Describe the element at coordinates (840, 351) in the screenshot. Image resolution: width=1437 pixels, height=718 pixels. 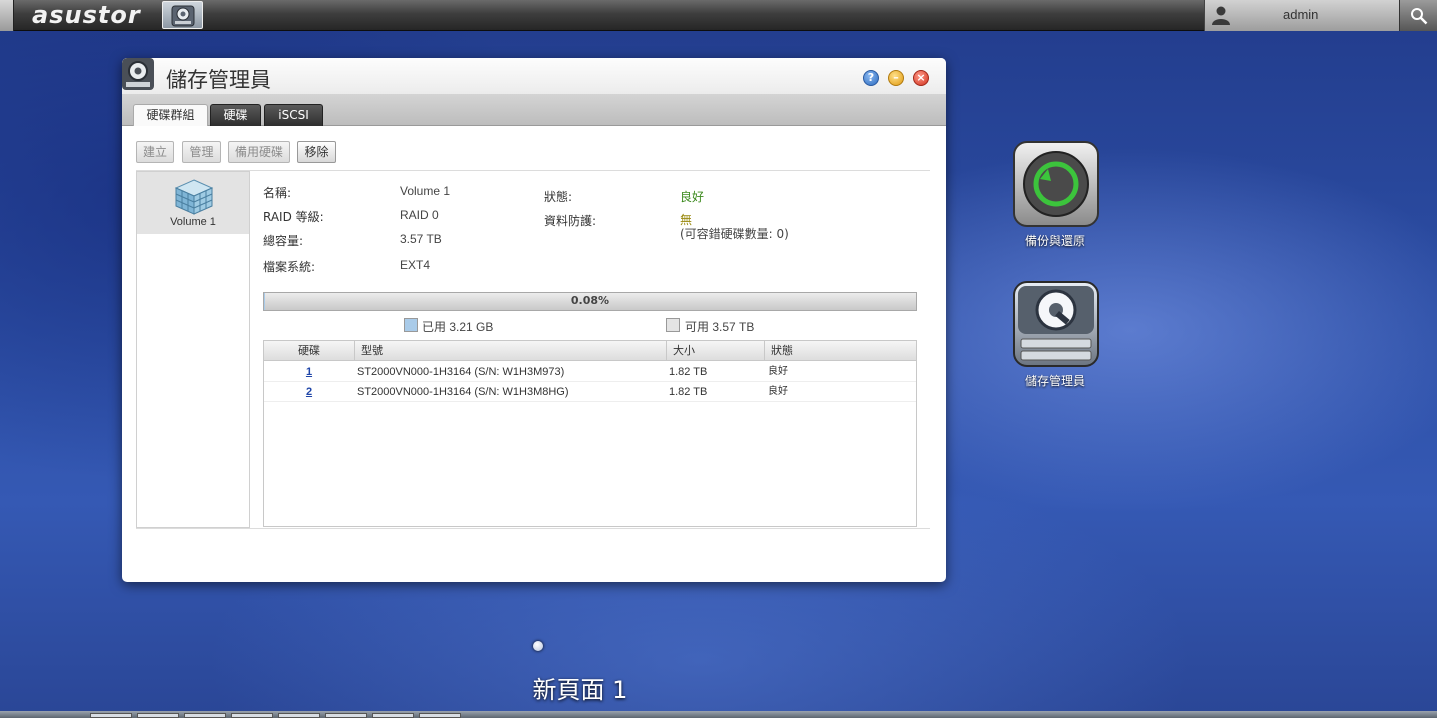
I see `column-header-status: 狀態` at that location.